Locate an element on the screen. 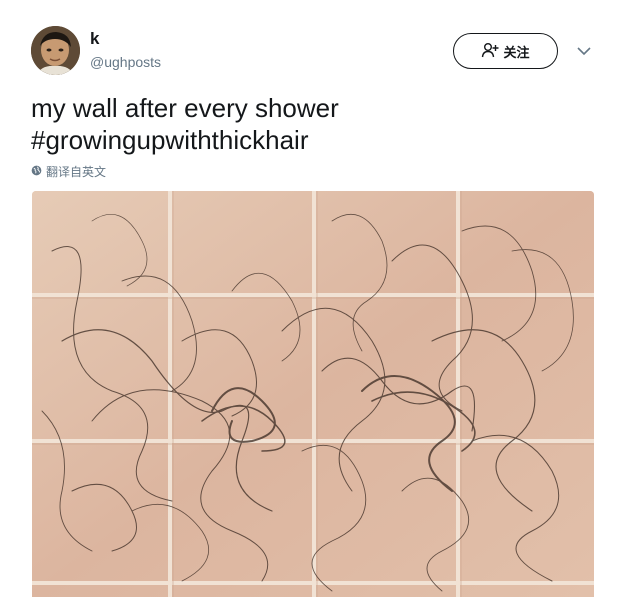 The image size is (626, 597). translate-link: 翻译自英文 is located at coordinates (68, 171).